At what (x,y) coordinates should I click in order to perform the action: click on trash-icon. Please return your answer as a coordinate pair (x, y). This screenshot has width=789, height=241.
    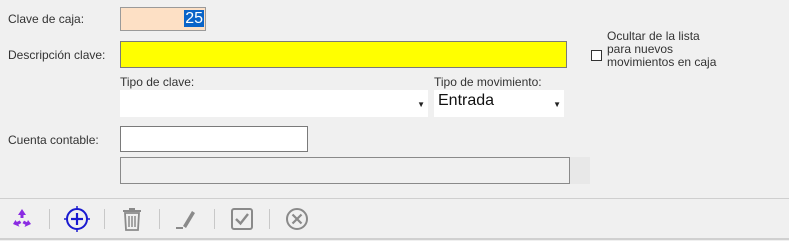
    Looking at the image, I should click on (132, 219).